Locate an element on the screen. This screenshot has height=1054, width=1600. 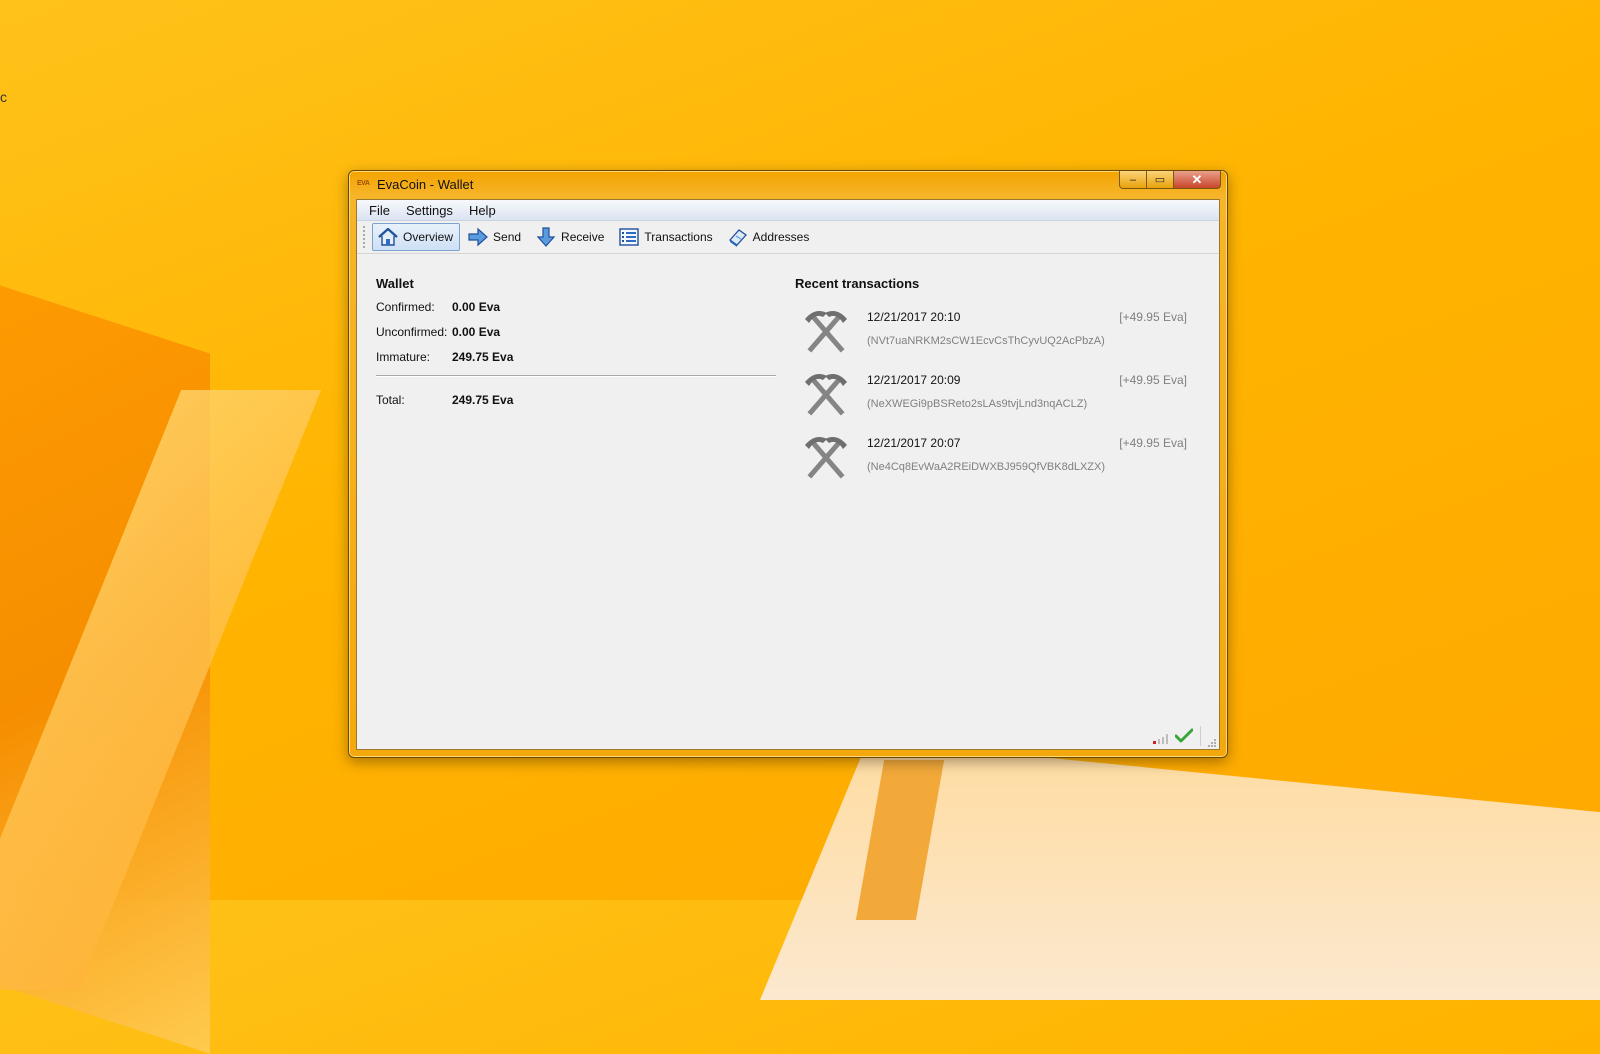
receive-arrow-icon is located at coordinates (546, 237).